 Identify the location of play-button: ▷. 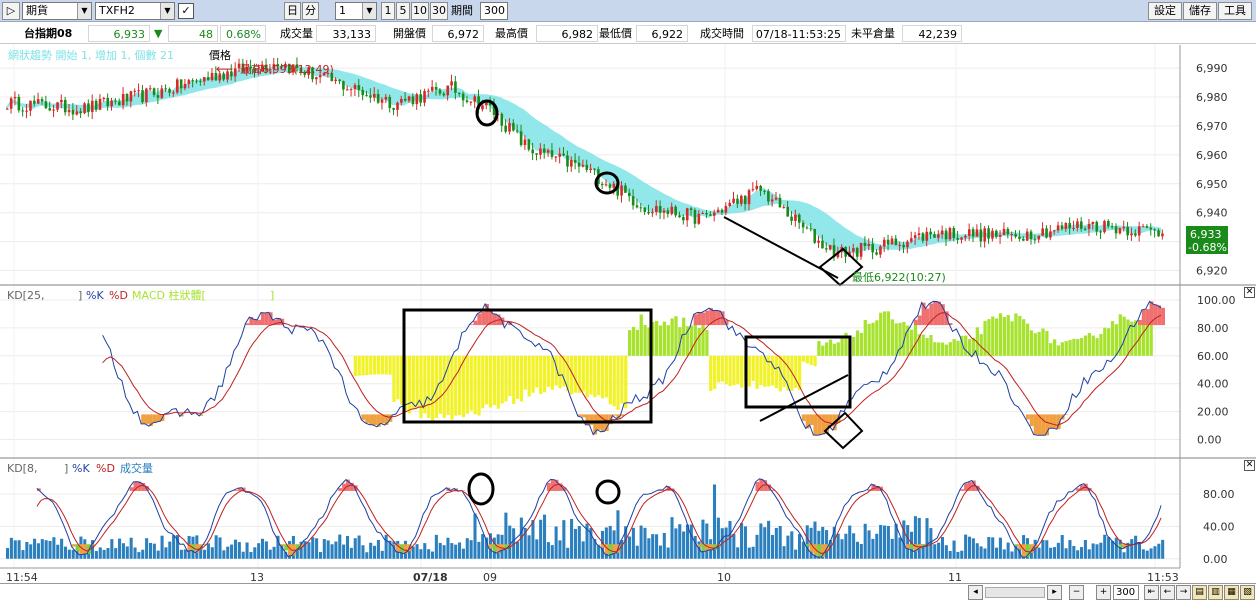
(11, 11).